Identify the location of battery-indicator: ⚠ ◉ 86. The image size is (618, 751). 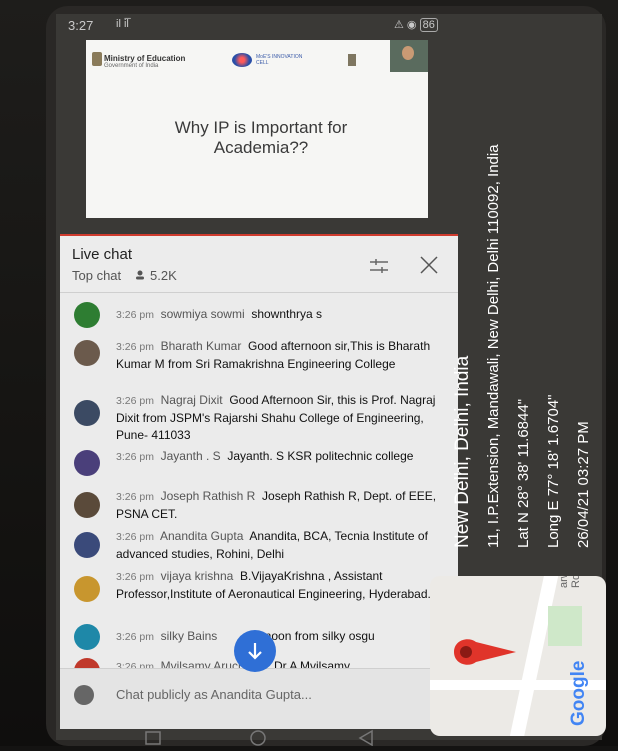
(416, 25).